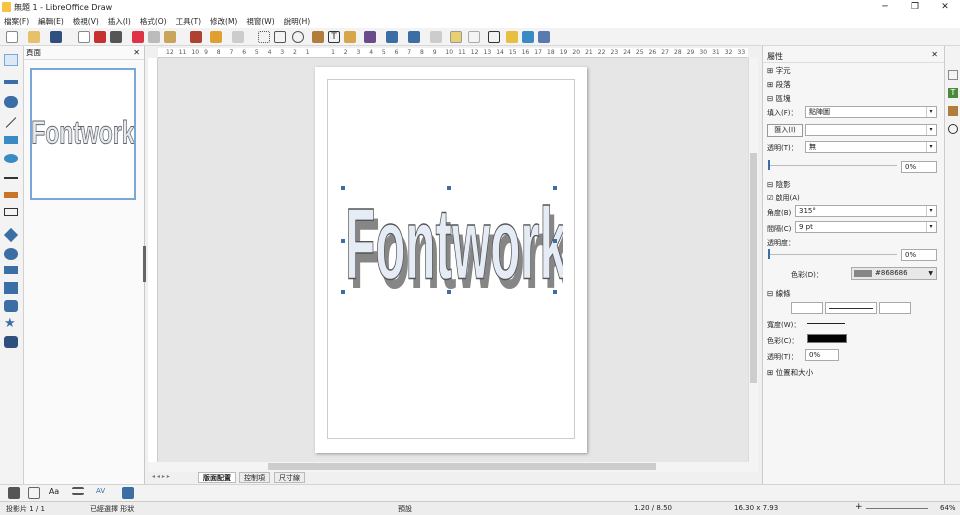  What do you see at coordinates (953, 129) in the screenshot?
I see `navigator-tab-icon` at bounding box center [953, 129].